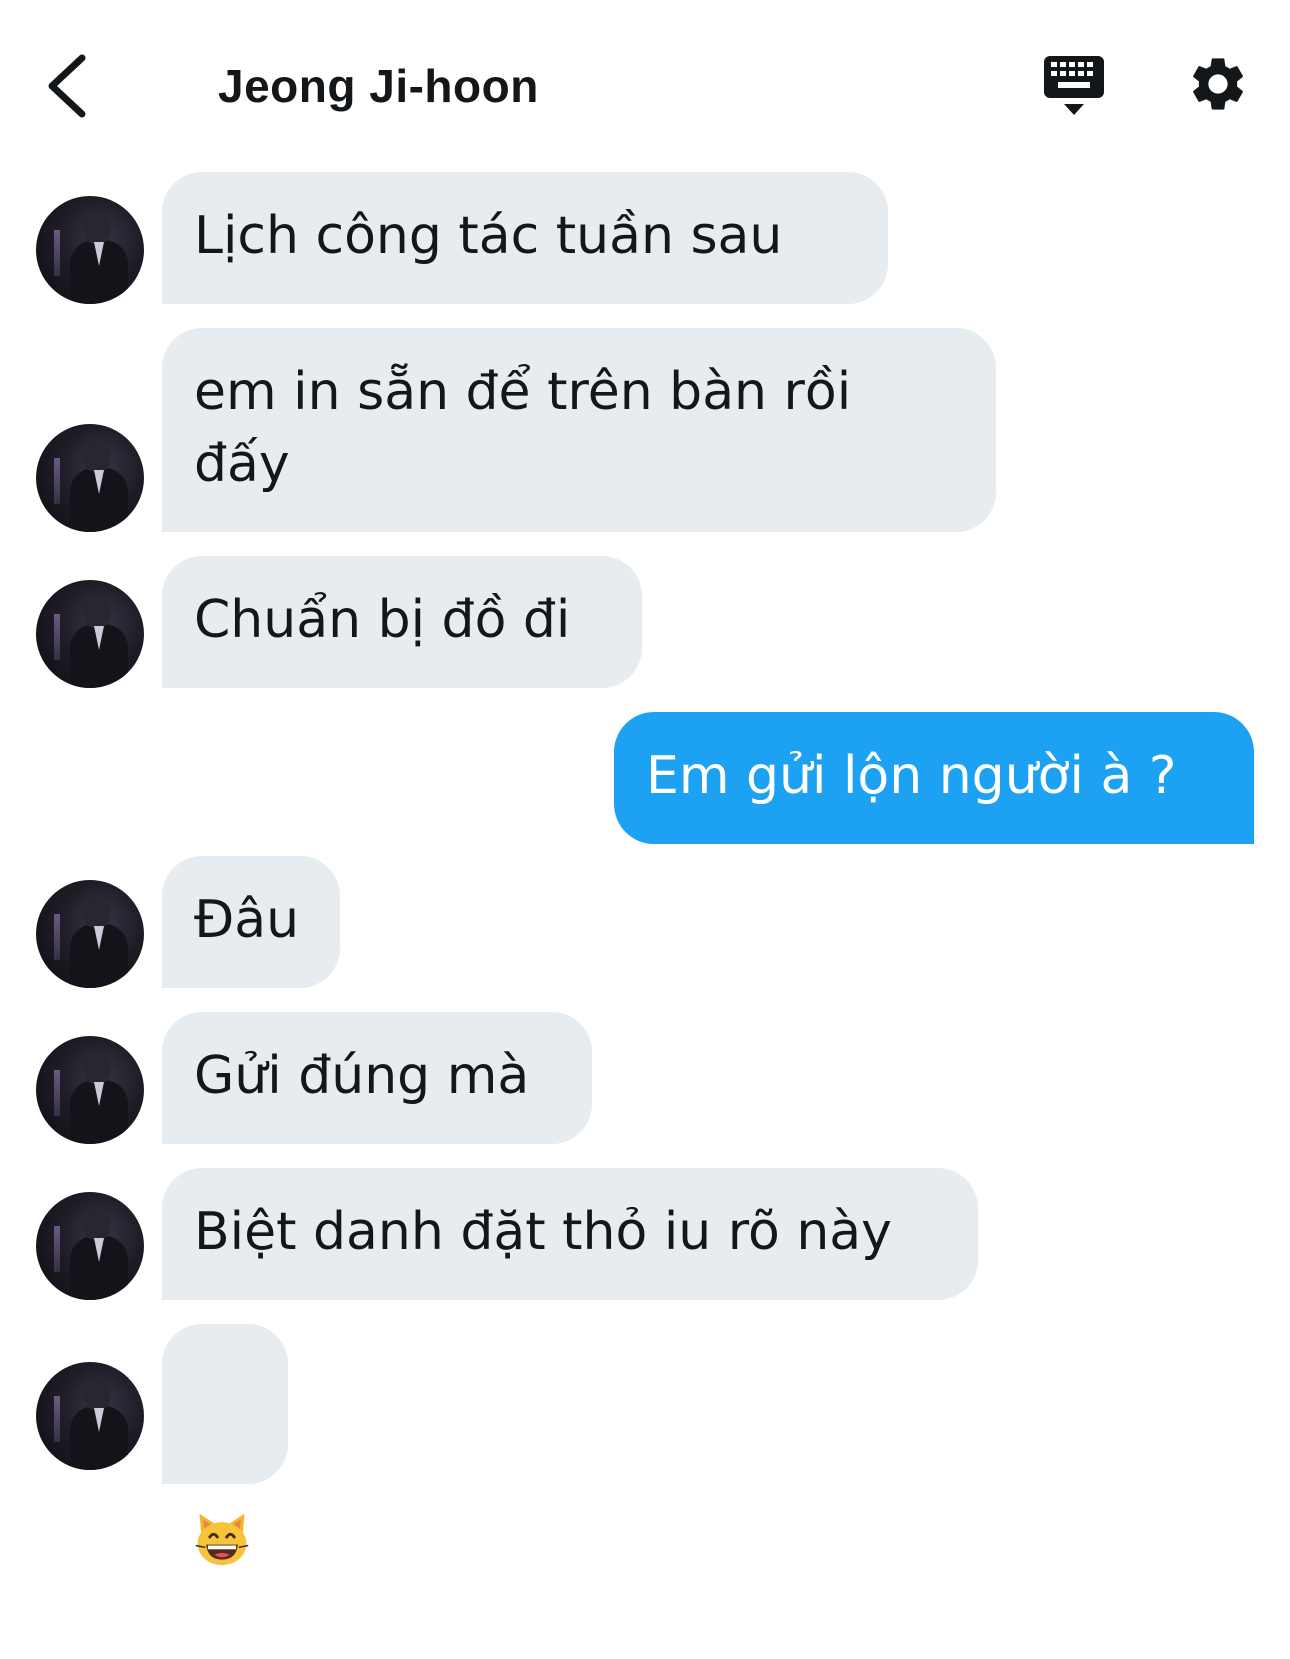 This screenshot has height=1659, width=1290. What do you see at coordinates (525, 238) in the screenshot?
I see `incoming-message-bubble: Lịch công tác tuần sau` at bounding box center [525, 238].